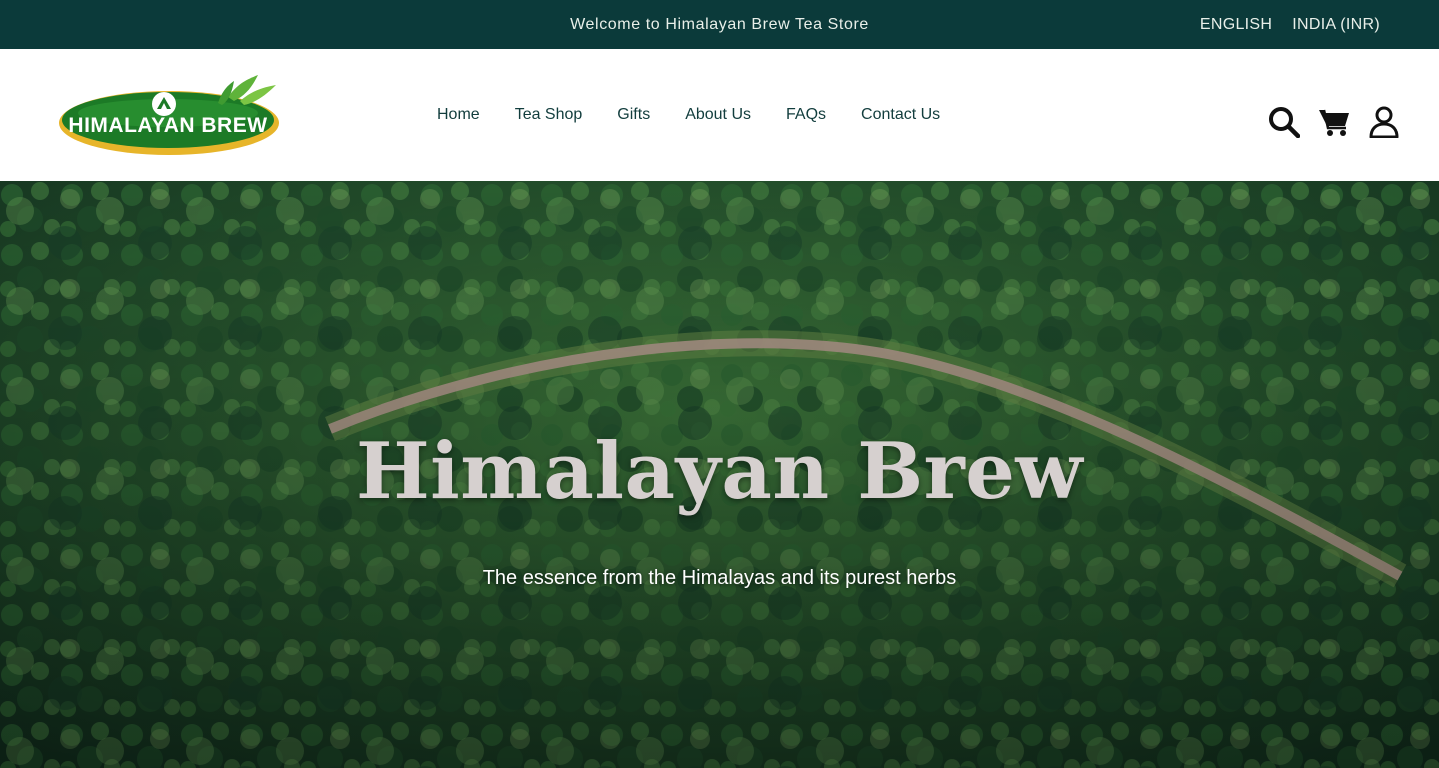 Image resolution: width=1439 pixels, height=768 pixels. I want to click on brand-logo: HIMALAYAN BREW, so click(171, 115).